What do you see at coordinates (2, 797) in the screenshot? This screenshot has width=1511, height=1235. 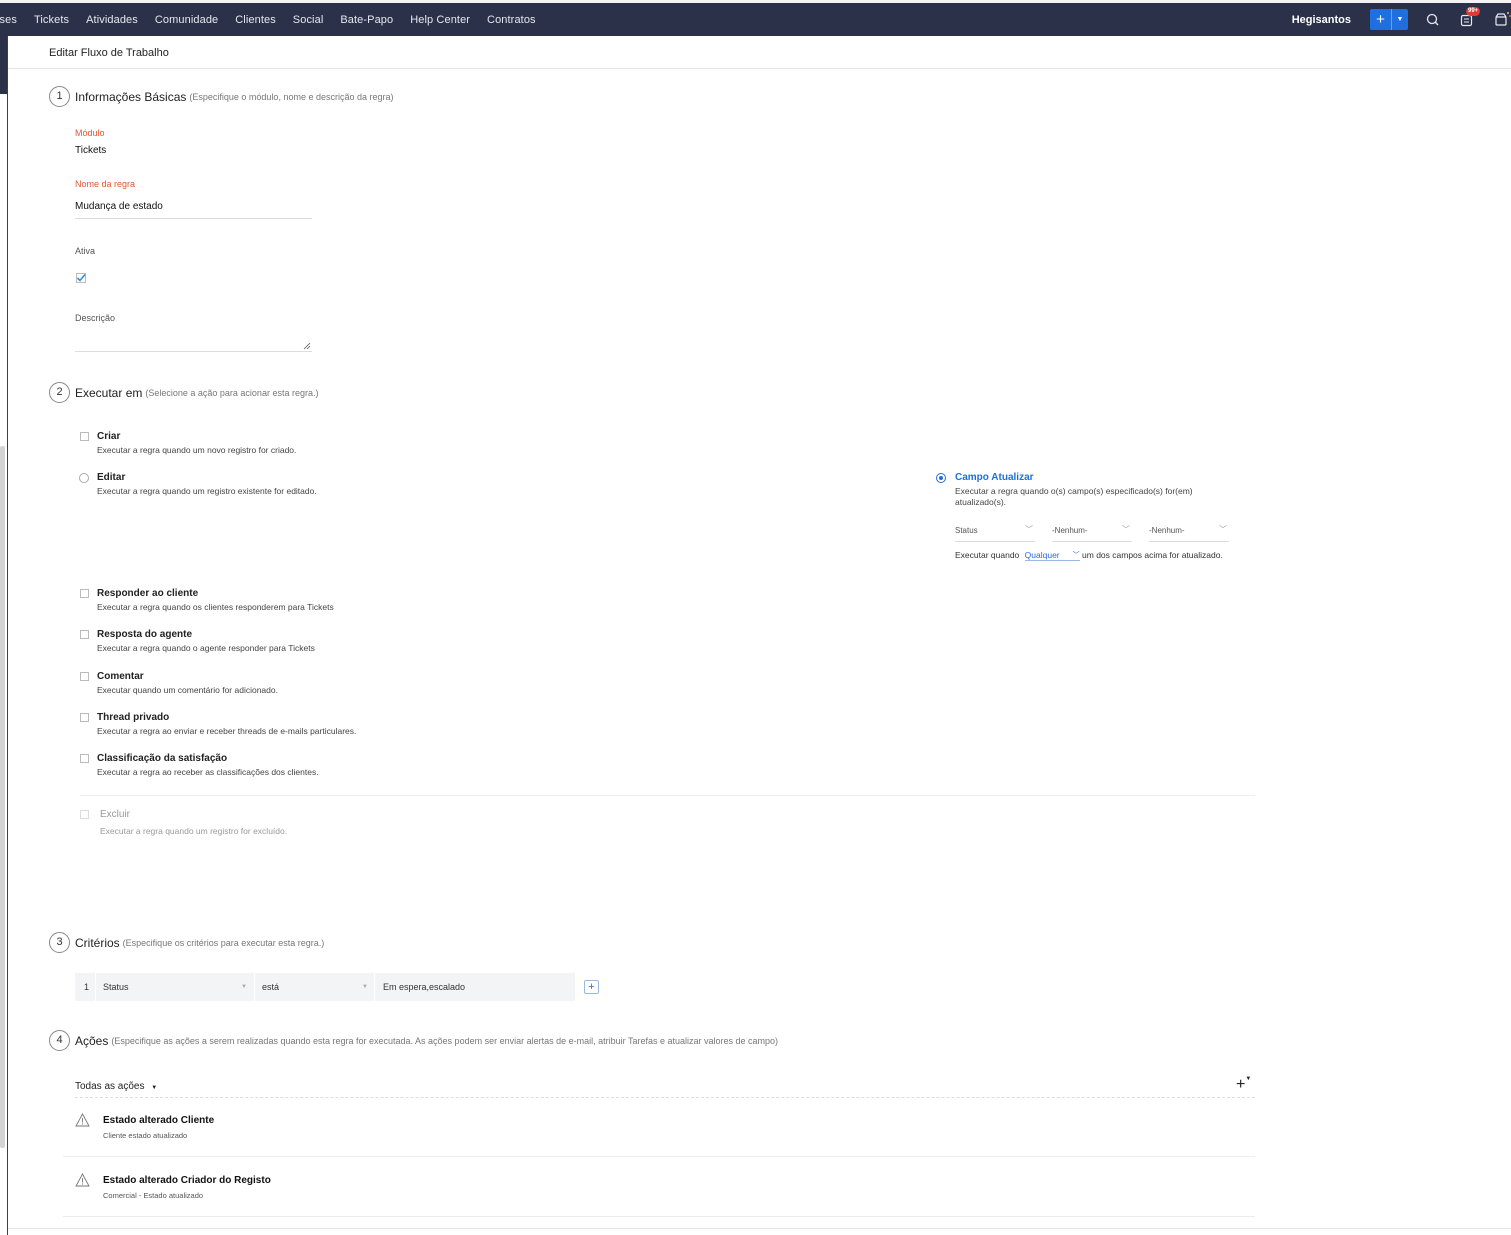 I see `scrollbar` at bounding box center [2, 797].